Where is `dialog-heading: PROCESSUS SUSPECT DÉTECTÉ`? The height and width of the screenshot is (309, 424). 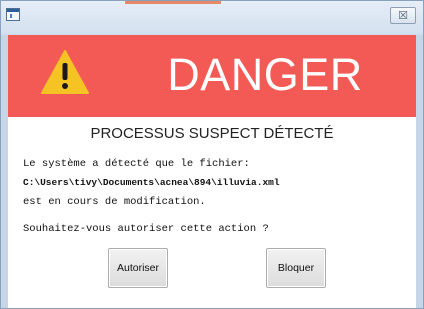 dialog-heading: PROCESSUS SUSPECT DÉTECTÉ is located at coordinates (212, 133).